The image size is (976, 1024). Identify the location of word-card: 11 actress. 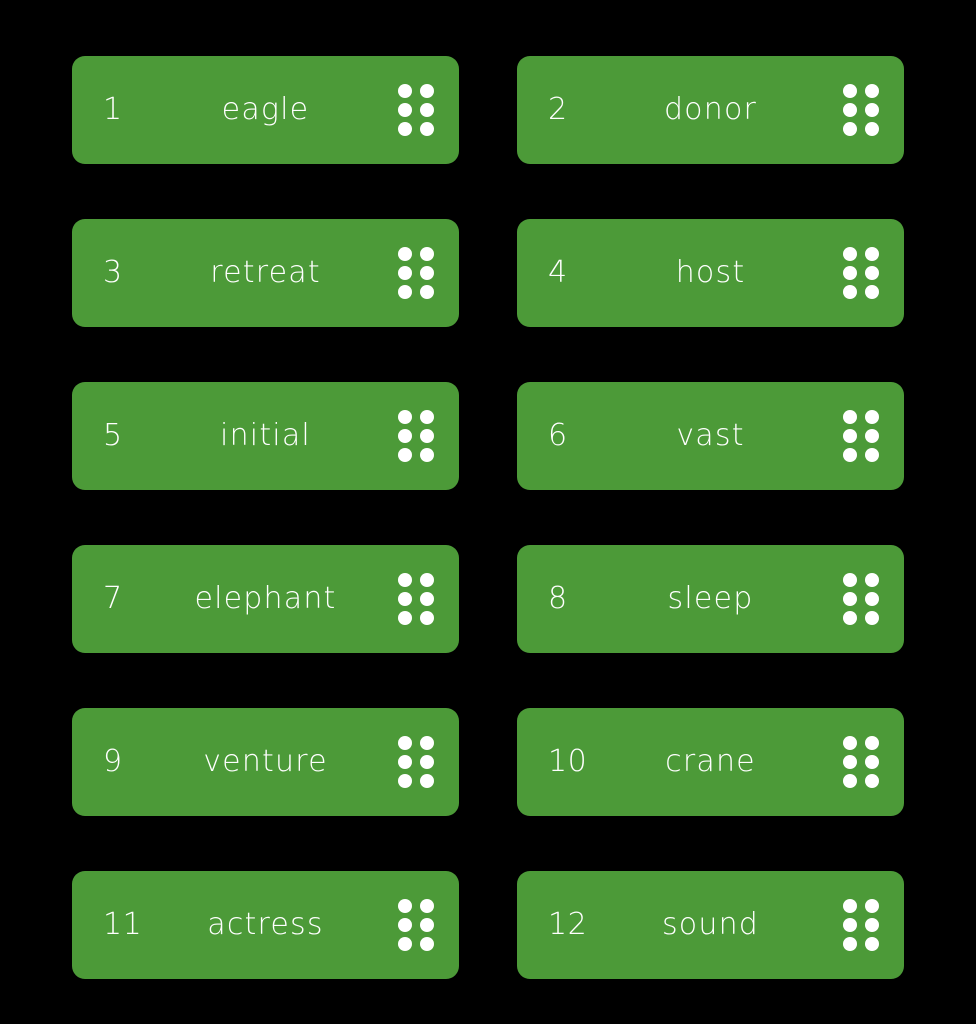
(265, 925).